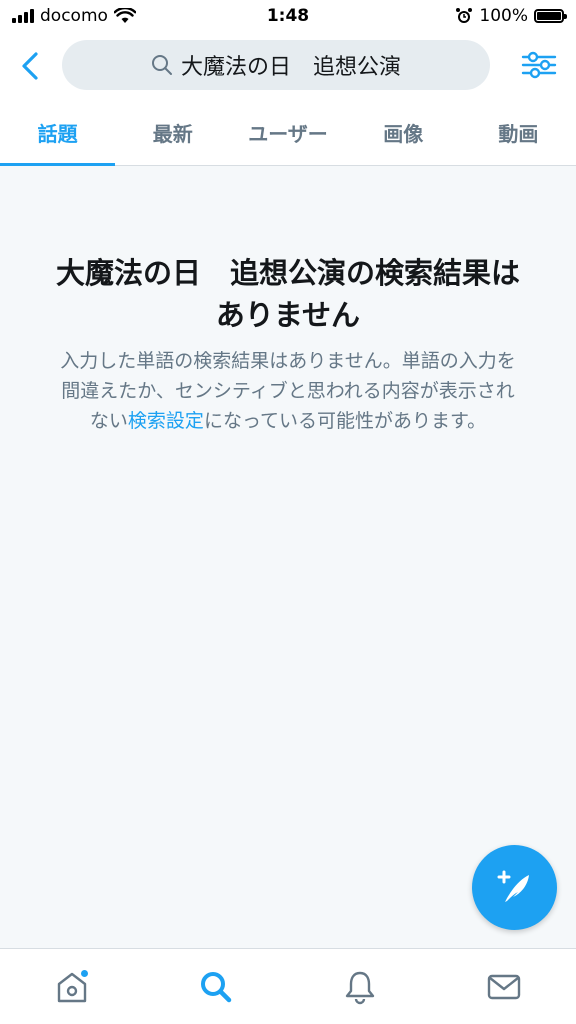 The width and height of the screenshot is (576, 1024). I want to click on nav-explore, so click(216, 987).